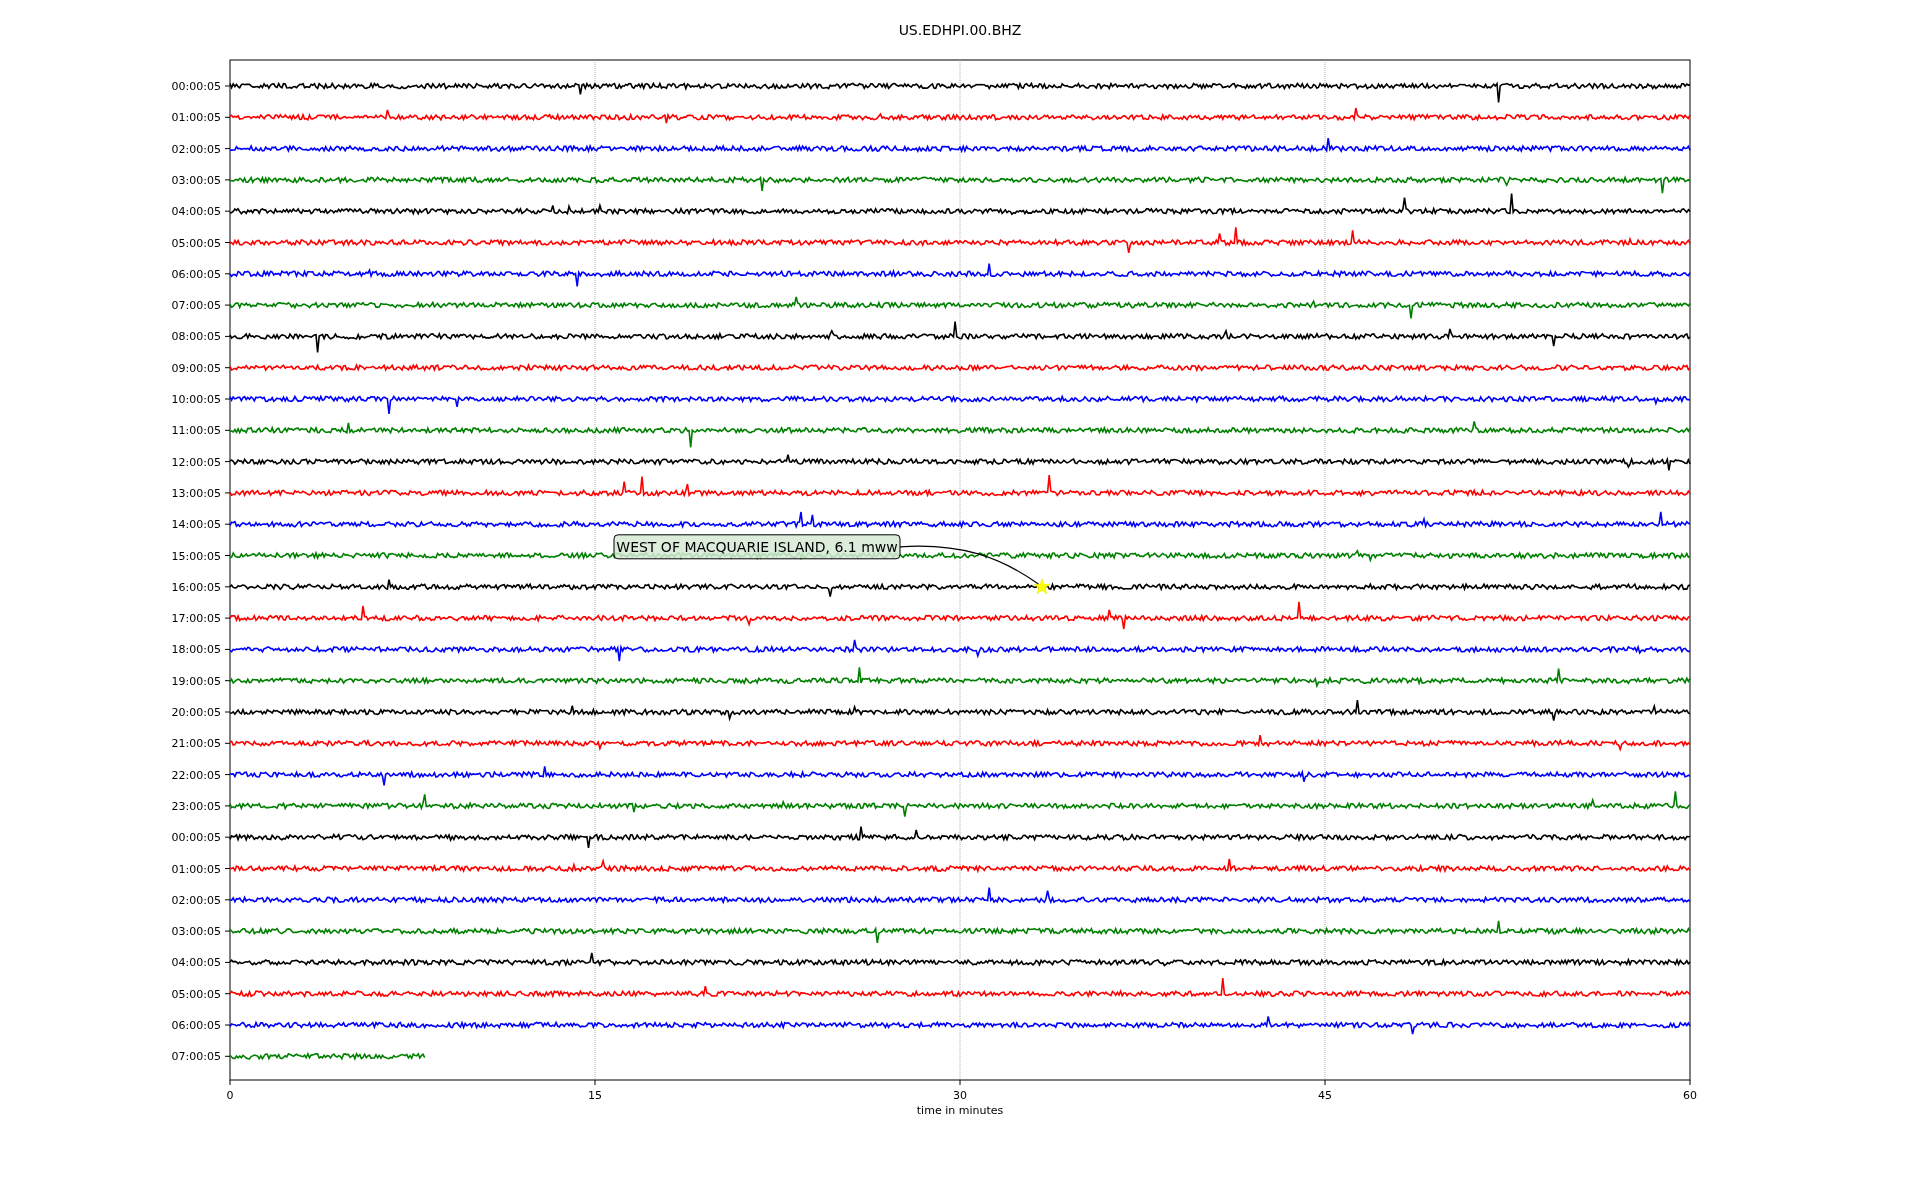  I want to click on y-tick-label: 17:00:05, so click(196, 619).